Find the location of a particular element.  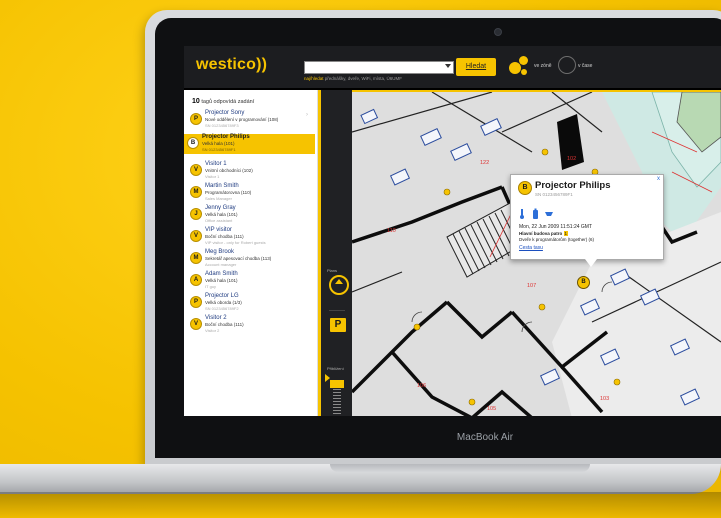

search-input is located at coordinates (379, 67).